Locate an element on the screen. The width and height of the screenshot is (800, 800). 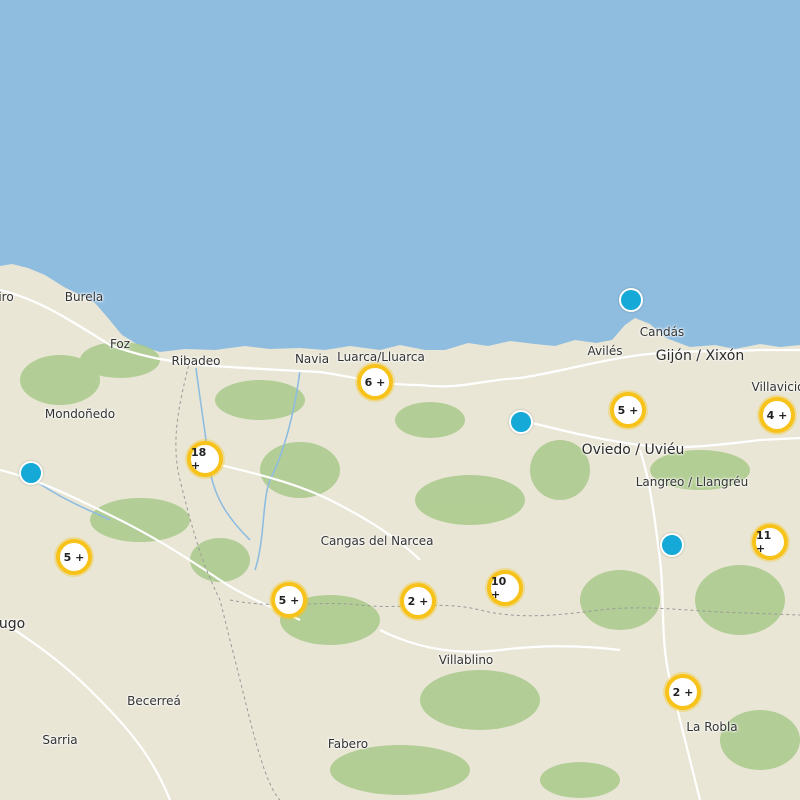
place-label: Villablino is located at coordinates (466, 660).